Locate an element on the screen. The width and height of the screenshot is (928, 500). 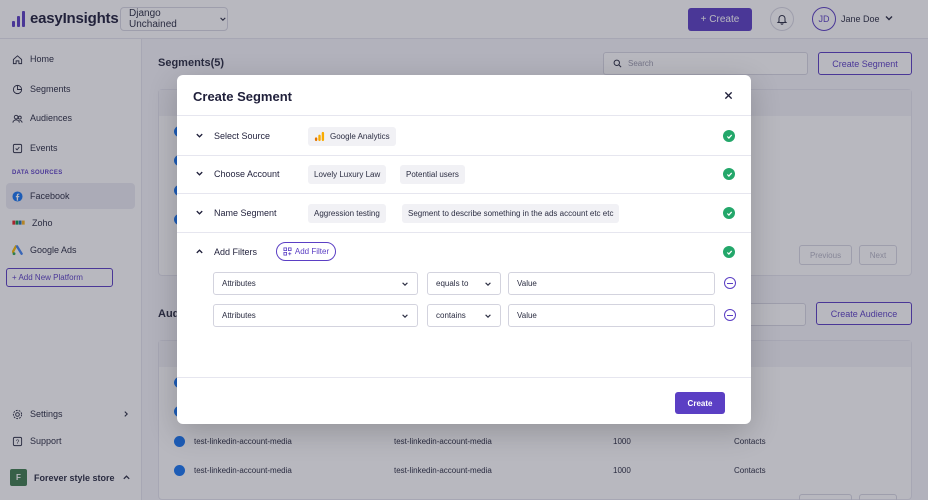
add-filter-button: Add Filter is located at coordinates (306, 251).